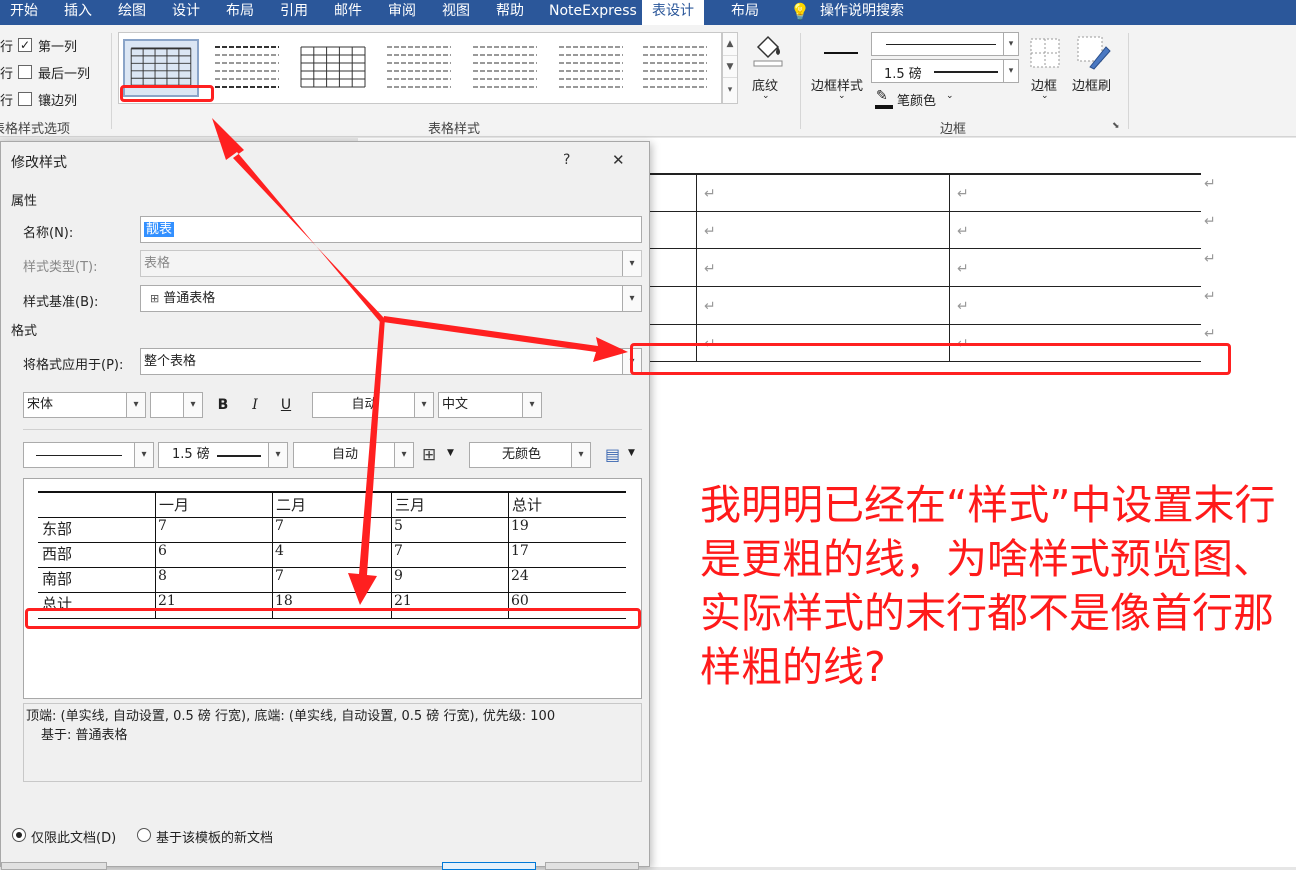 The height and width of the screenshot is (870, 1296). What do you see at coordinates (566, 160) in the screenshot?
I see `help-button: ?` at bounding box center [566, 160].